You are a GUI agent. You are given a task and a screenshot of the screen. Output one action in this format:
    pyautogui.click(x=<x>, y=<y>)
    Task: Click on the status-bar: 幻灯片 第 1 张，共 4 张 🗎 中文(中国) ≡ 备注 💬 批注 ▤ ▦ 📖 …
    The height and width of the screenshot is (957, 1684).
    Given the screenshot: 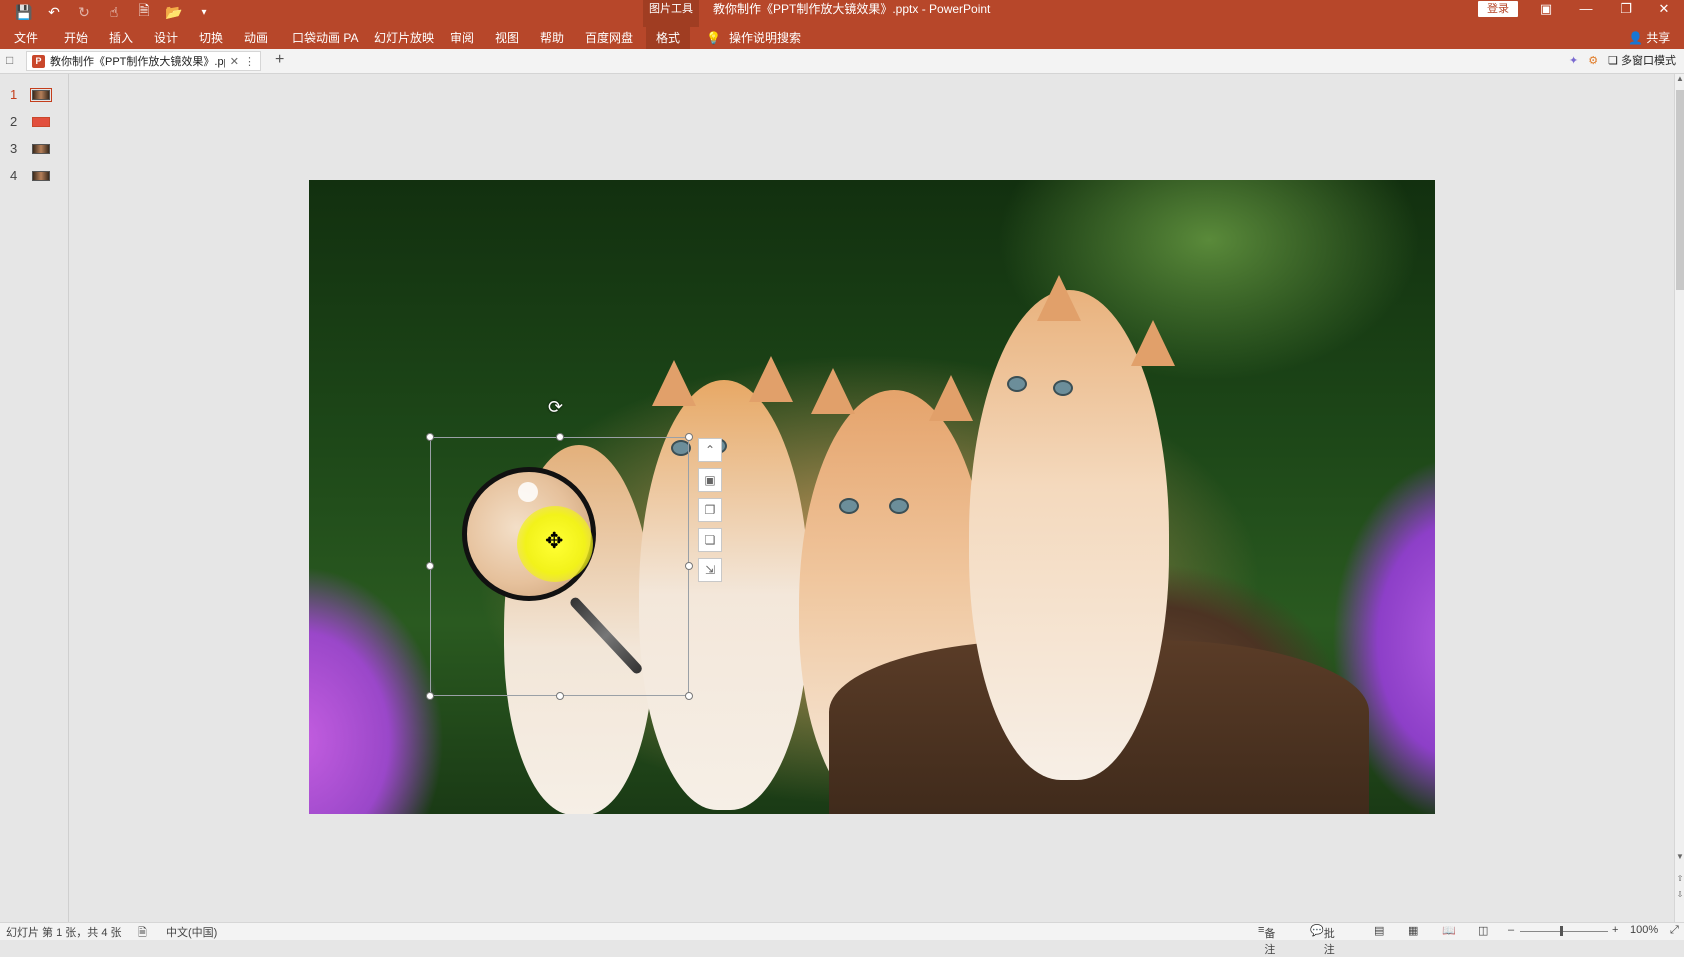 What is the action you would take?
    pyautogui.click(x=842, y=939)
    